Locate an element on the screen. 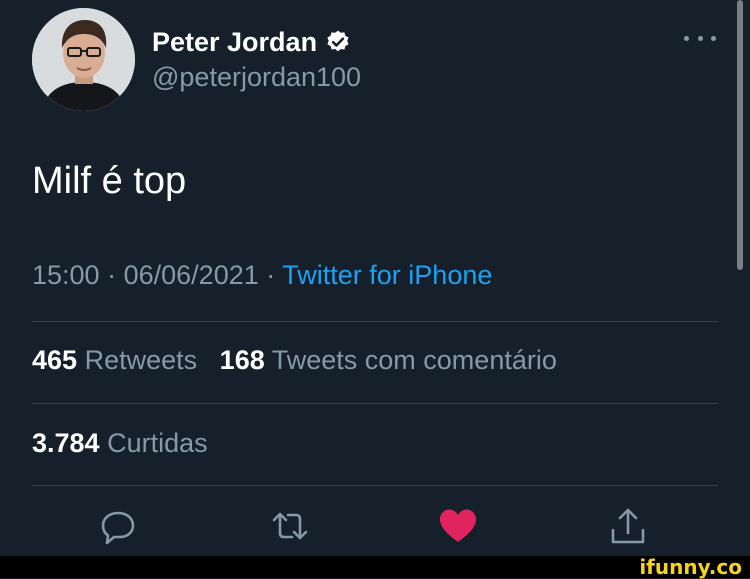  tweet-date: 06/06/2021 is located at coordinates (191, 275).